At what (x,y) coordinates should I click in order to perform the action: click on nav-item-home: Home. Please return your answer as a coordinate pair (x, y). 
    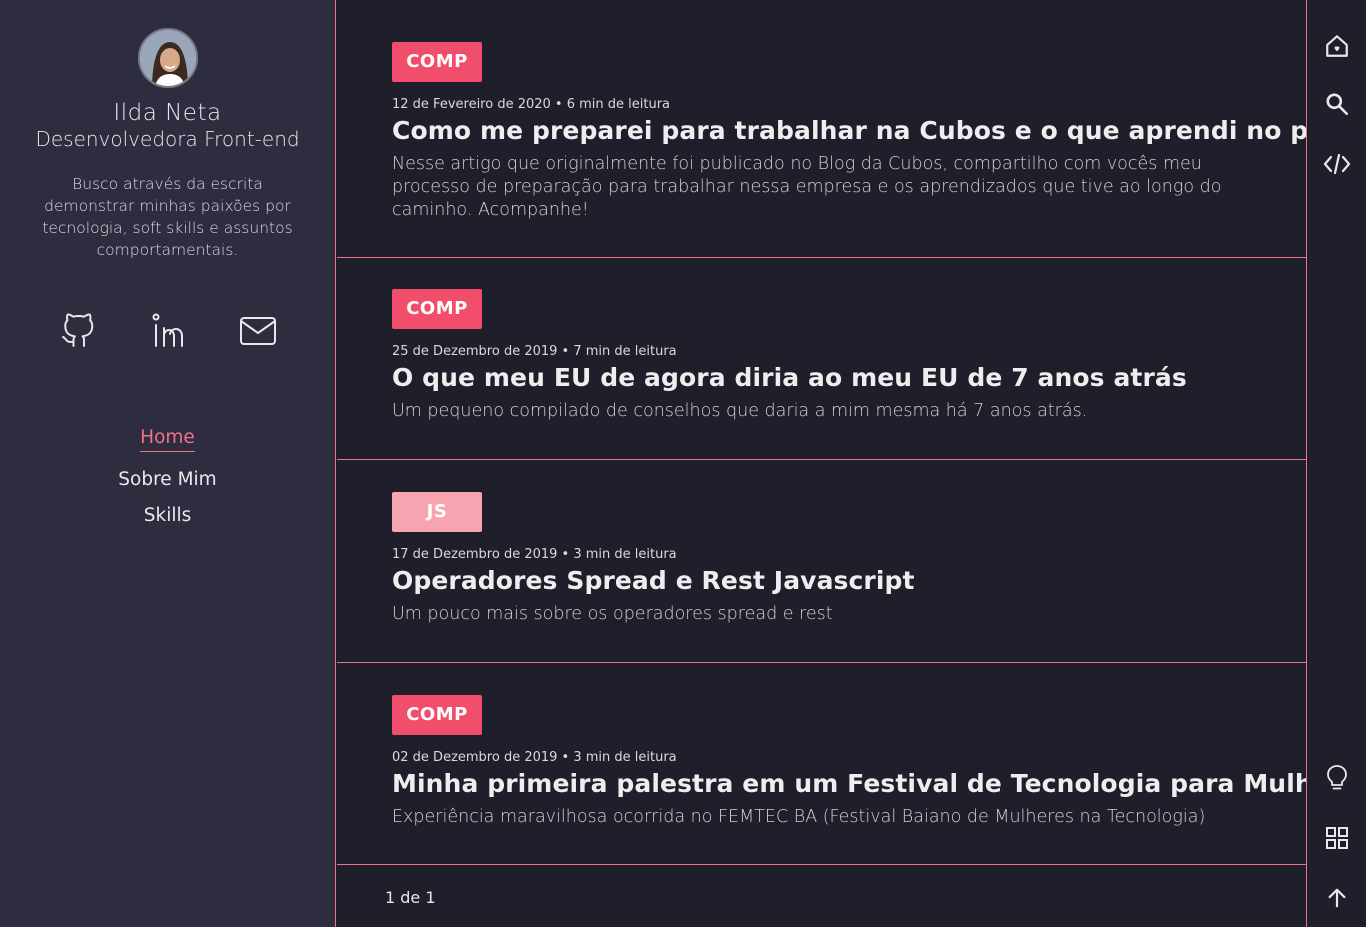
    Looking at the image, I should click on (167, 437).